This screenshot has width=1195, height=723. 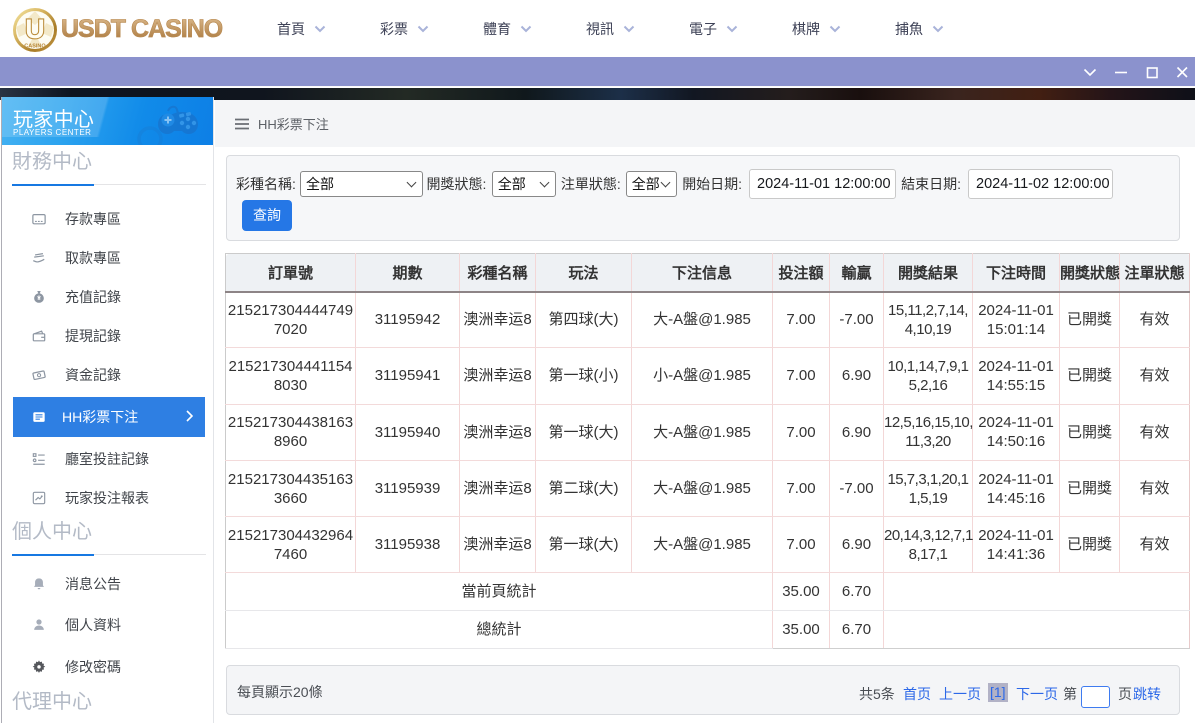 I want to click on svg-text: CASINO, so click(x=35, y=47).